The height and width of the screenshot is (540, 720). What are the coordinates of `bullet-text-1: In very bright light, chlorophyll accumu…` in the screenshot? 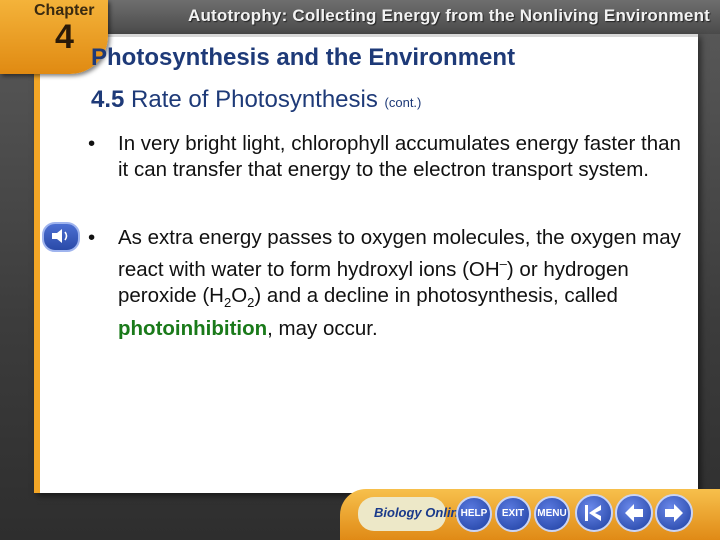 It's located at (399, 156).